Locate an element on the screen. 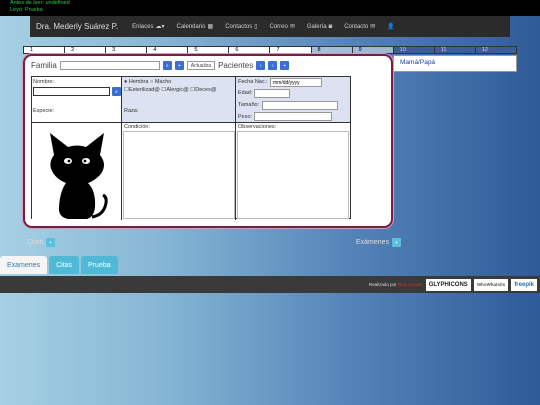 Image resolution: width=540 pixels, height=405 pixels. familia-input is located at coordinates (109, 65).